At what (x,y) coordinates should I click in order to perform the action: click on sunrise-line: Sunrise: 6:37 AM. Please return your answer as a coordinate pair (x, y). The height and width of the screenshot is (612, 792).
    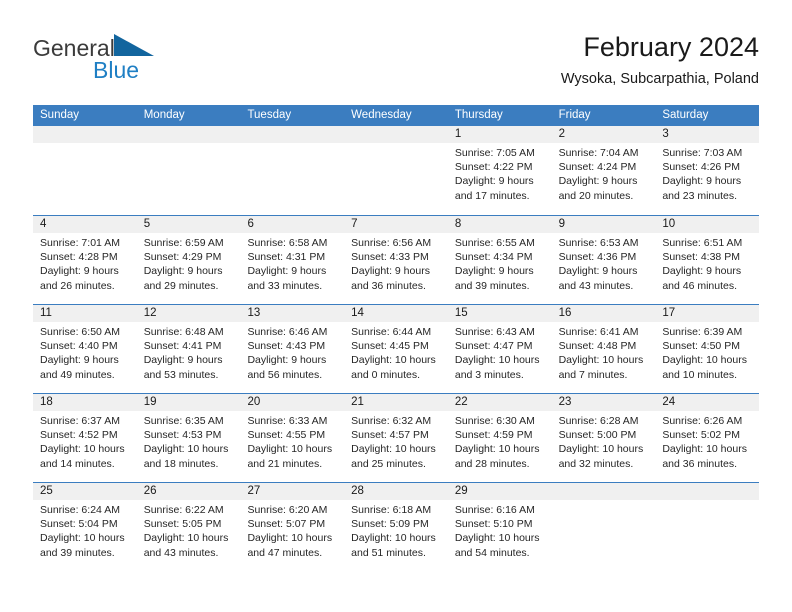
    Looking at the image, I should click on (80, 421).